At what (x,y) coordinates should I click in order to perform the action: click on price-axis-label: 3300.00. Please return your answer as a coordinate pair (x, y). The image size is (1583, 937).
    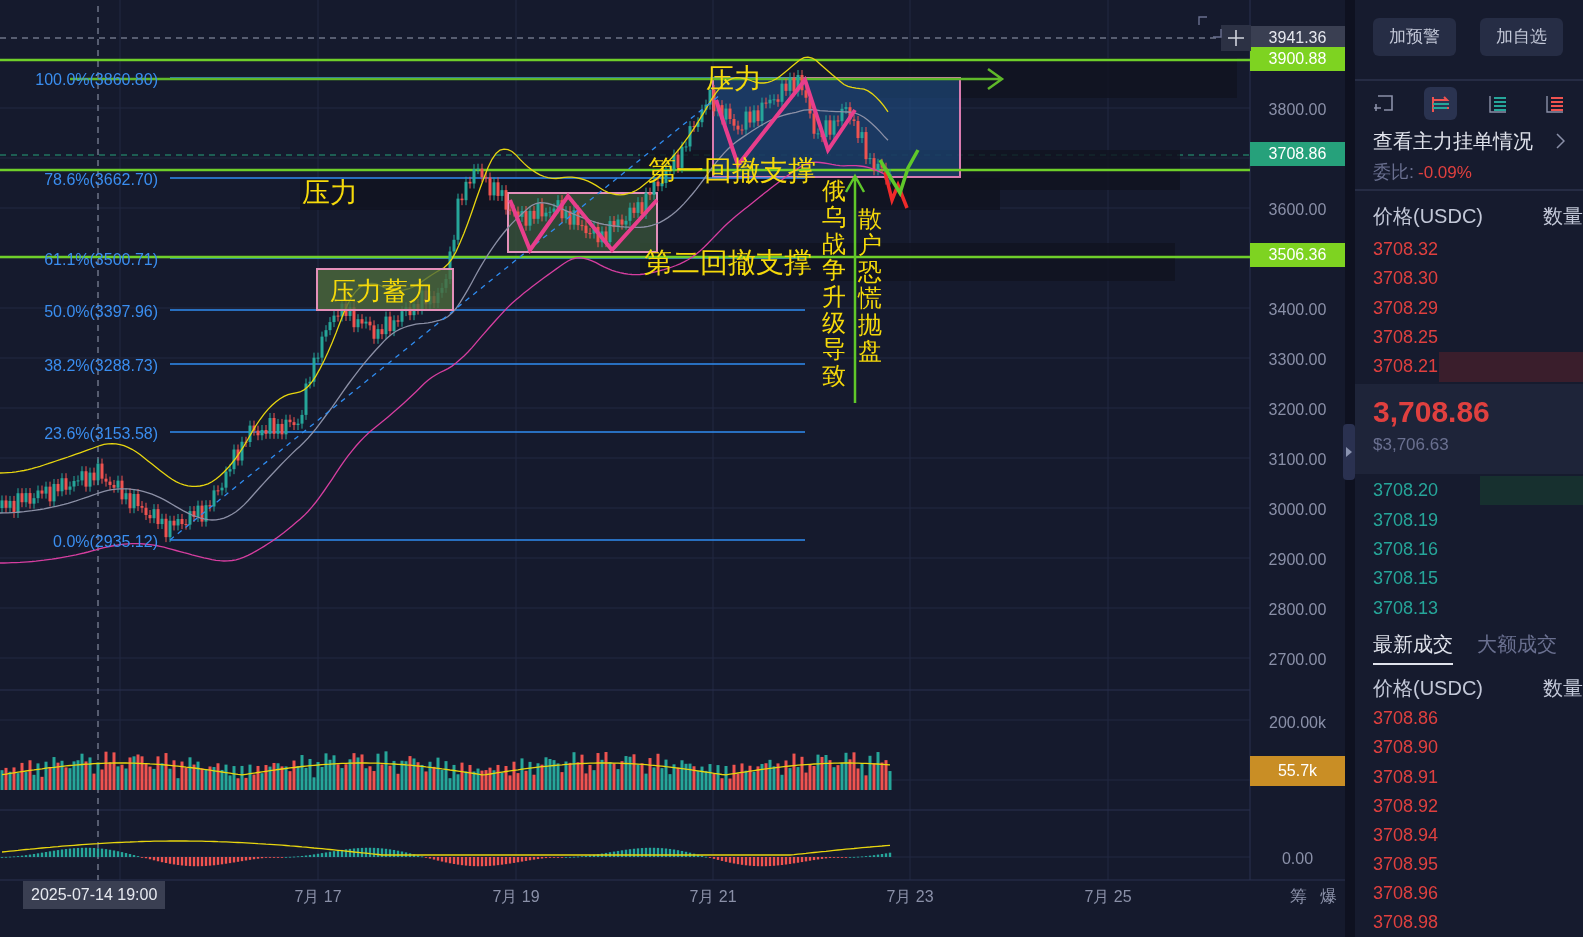
    Looking at the image, I should click on (1297, 360).